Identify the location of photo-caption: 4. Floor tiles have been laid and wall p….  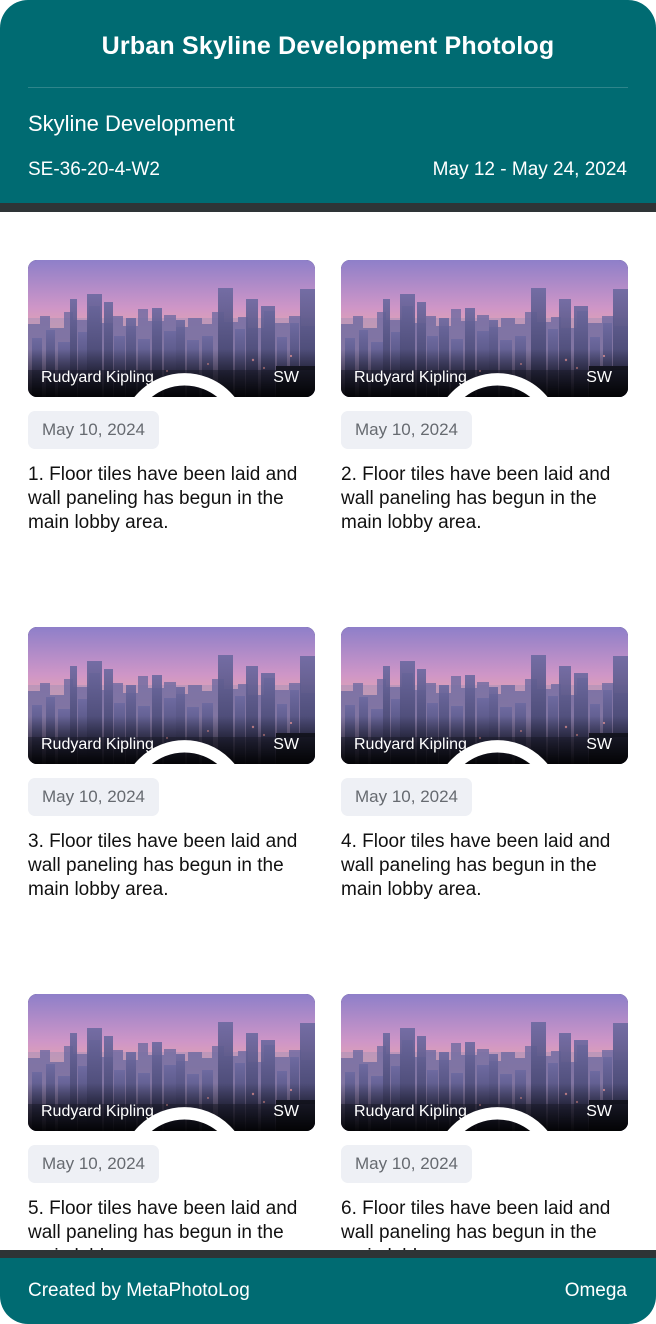
(476, 865).